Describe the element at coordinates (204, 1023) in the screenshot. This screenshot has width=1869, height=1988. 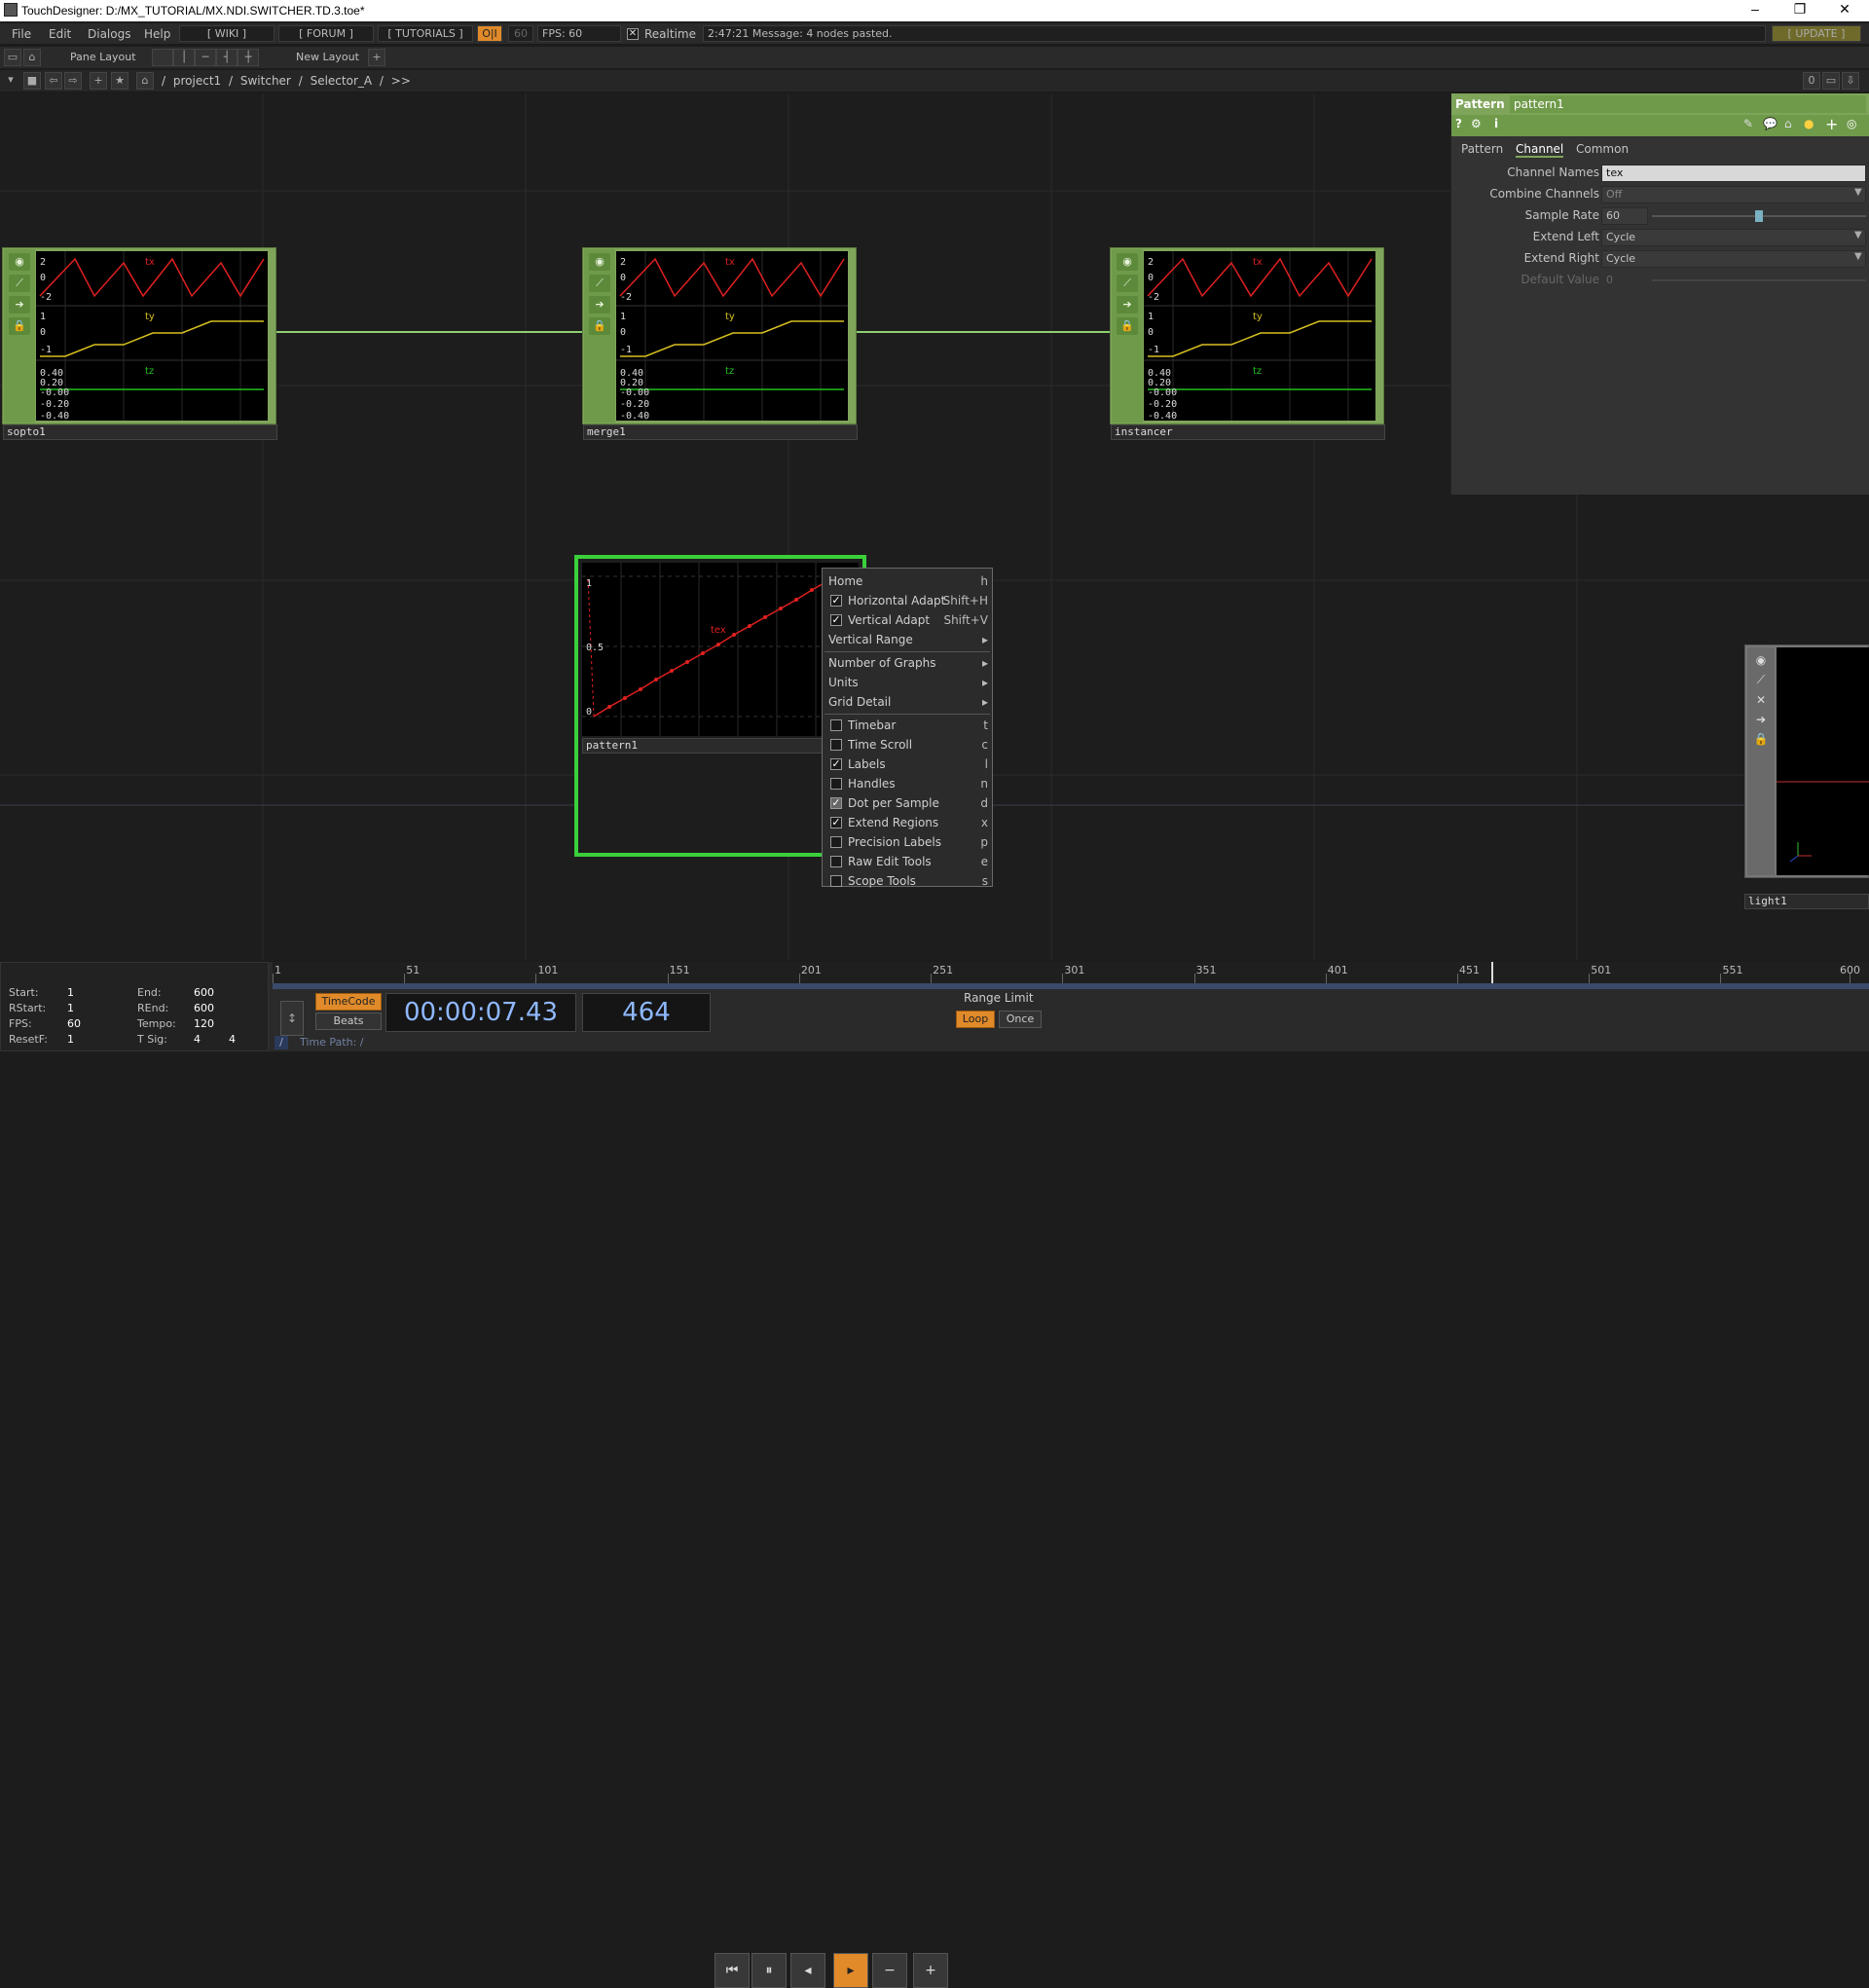
I see `tempo-value: 120` at that location.